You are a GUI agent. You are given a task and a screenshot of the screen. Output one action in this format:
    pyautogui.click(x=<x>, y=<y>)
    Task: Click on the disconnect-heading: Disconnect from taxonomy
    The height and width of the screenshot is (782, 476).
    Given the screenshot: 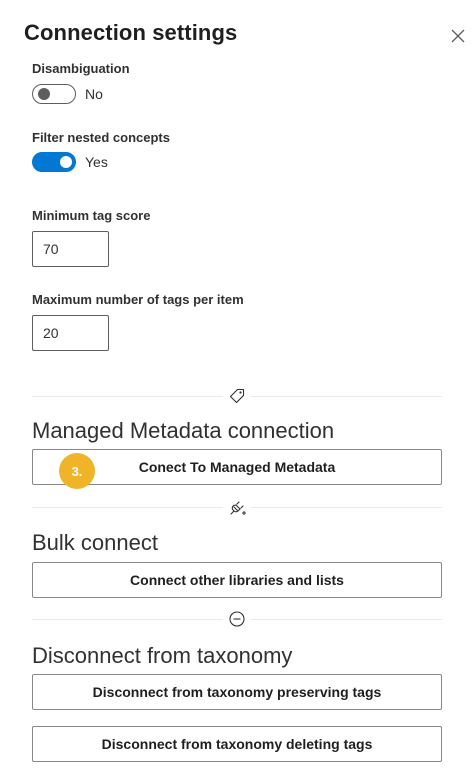 What is the action you would take?
    pyautogui.click(x=162, y=655)
    